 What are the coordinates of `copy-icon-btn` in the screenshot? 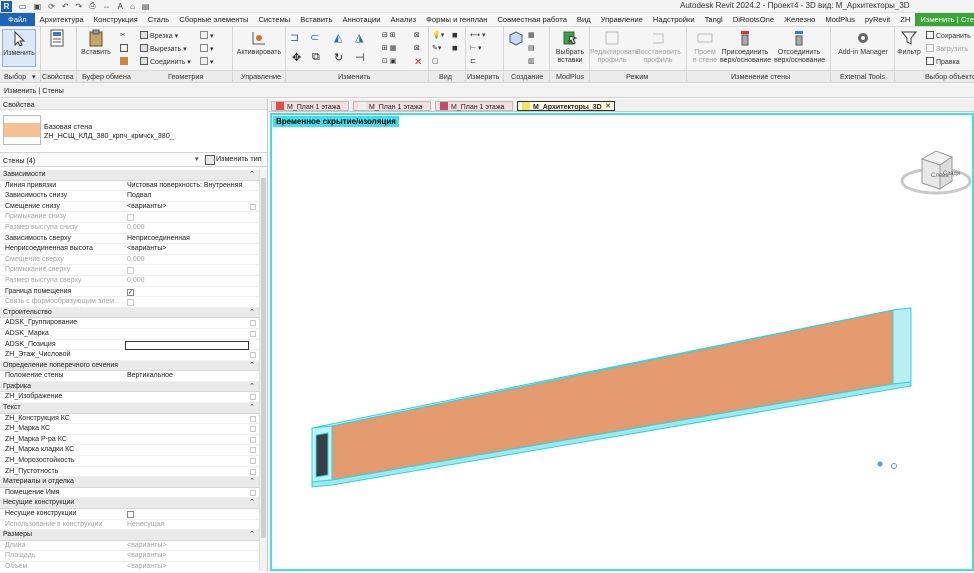 It's located at (125, 48).